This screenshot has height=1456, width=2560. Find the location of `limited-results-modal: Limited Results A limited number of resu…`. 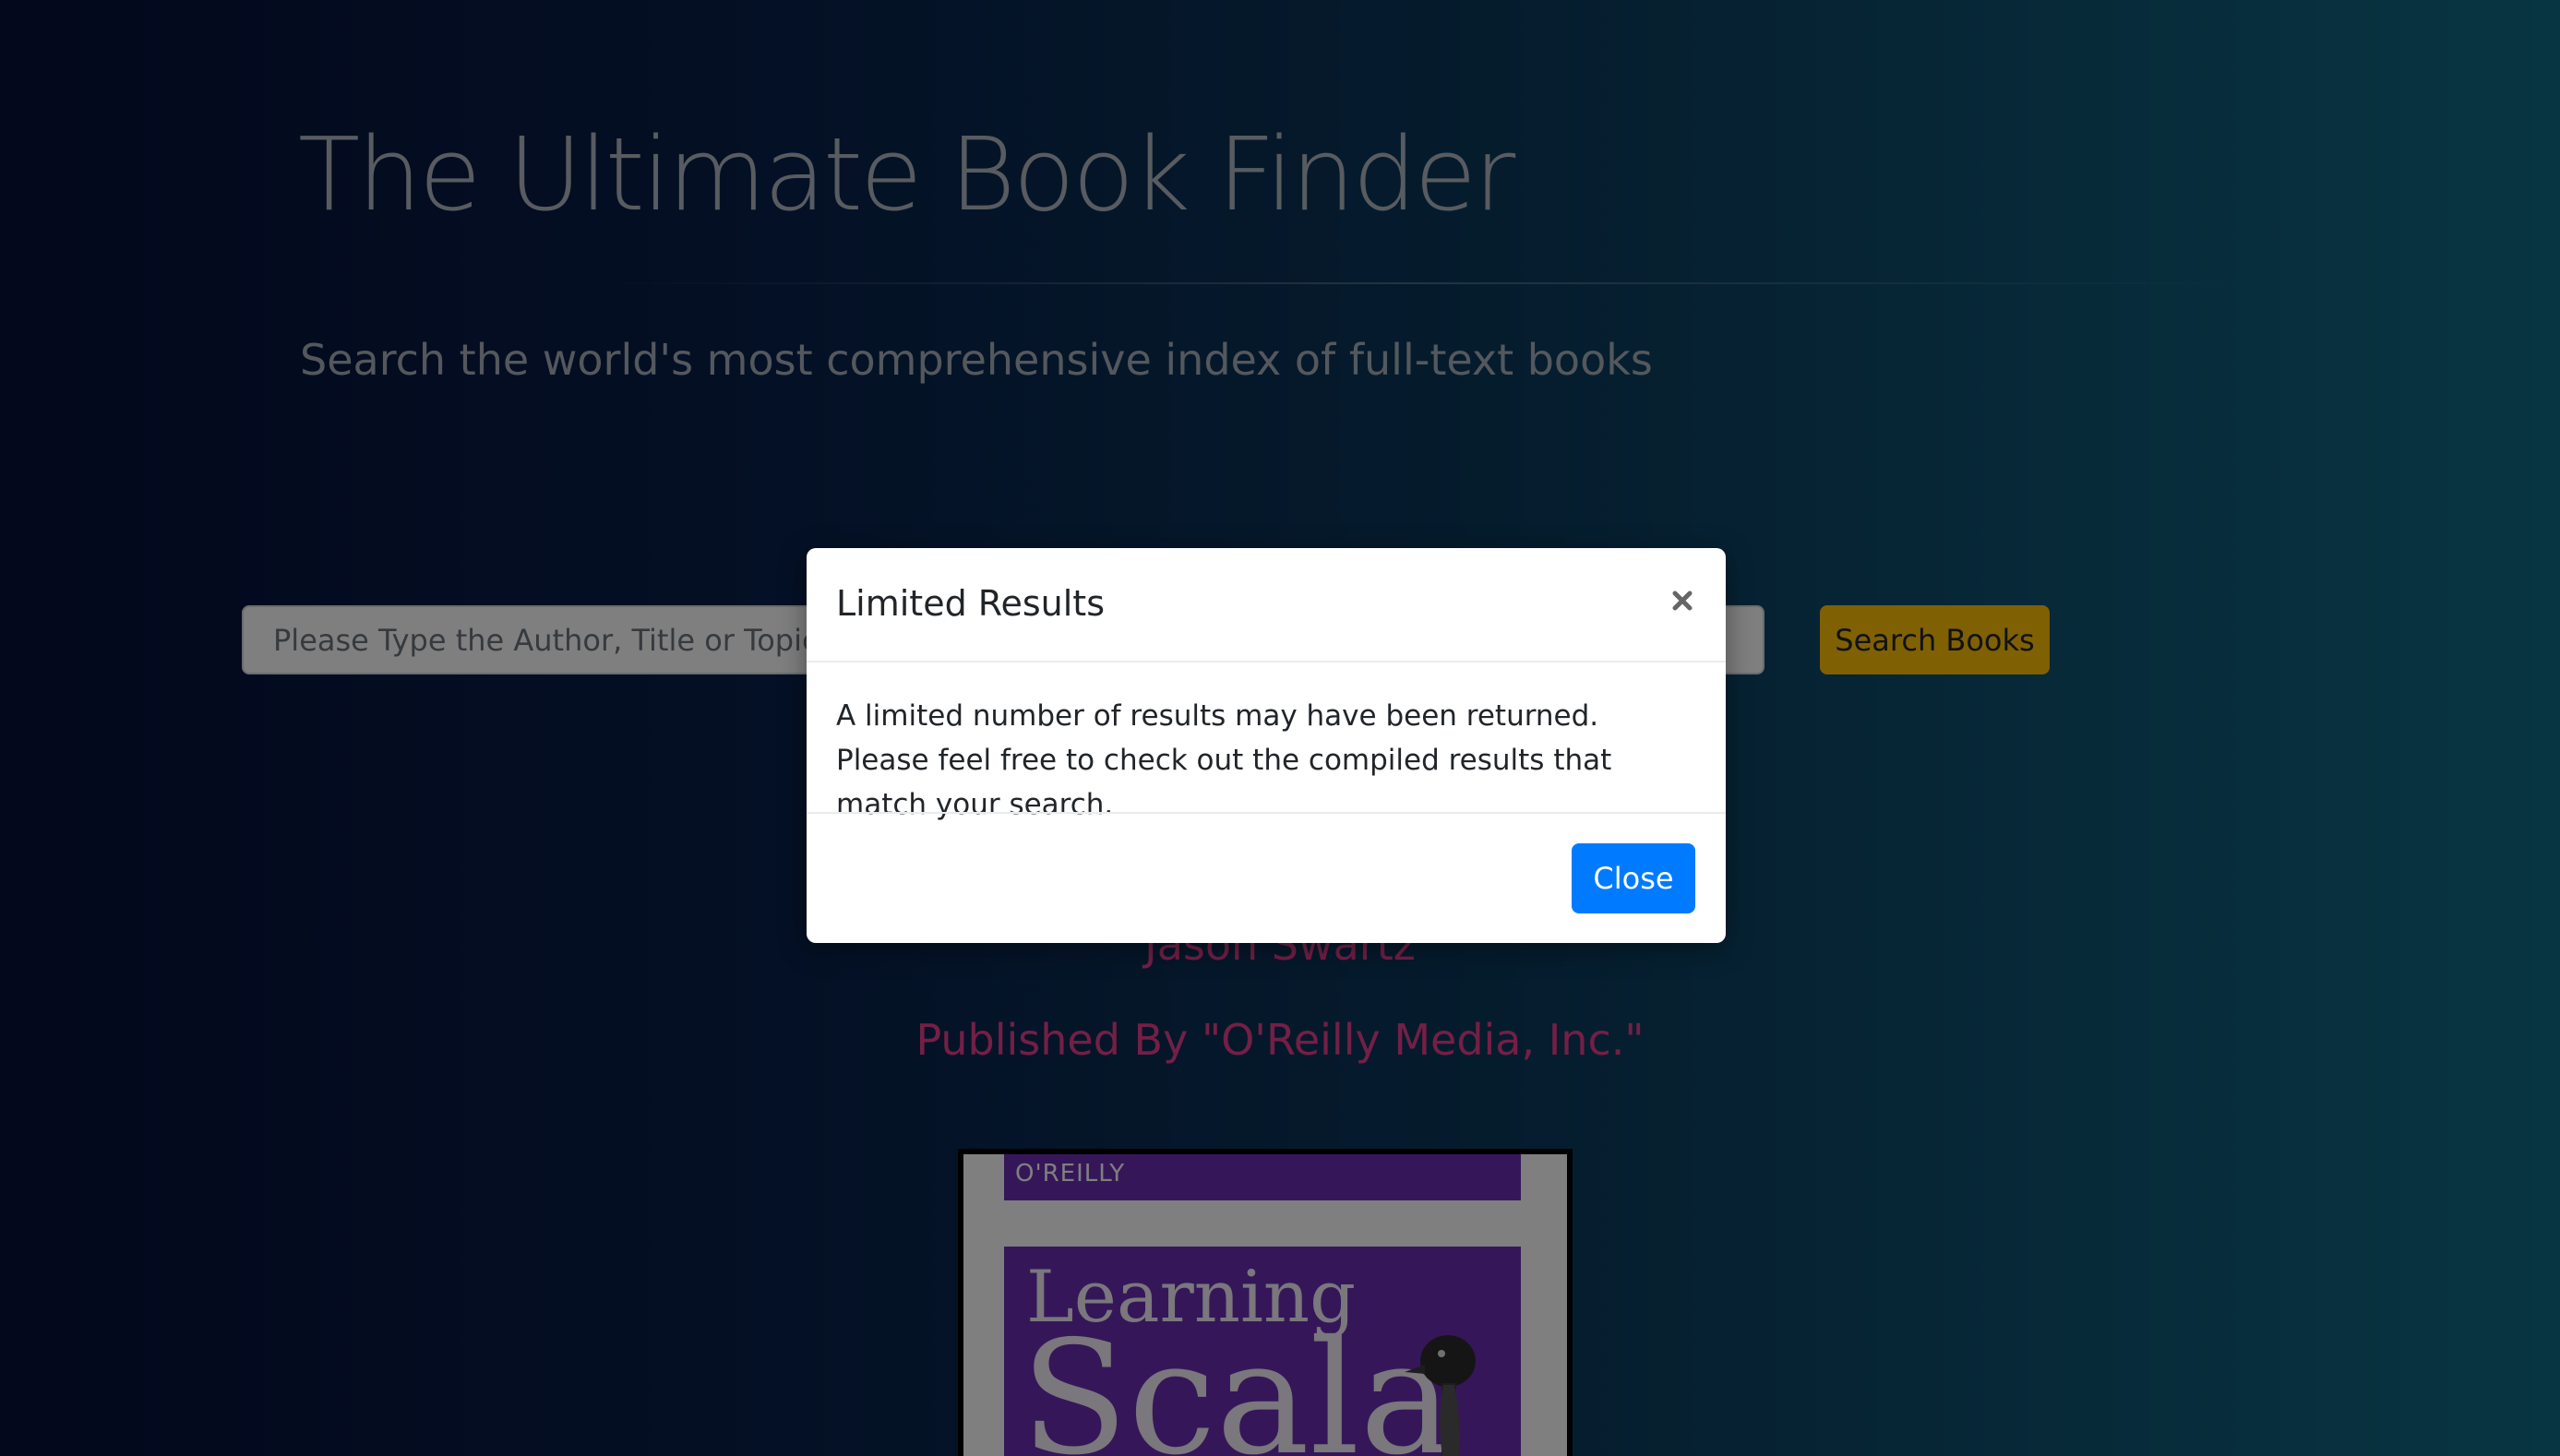

limited-results-modal: Limited Results A limited number of resu… is located at coordinates (1266, 745).